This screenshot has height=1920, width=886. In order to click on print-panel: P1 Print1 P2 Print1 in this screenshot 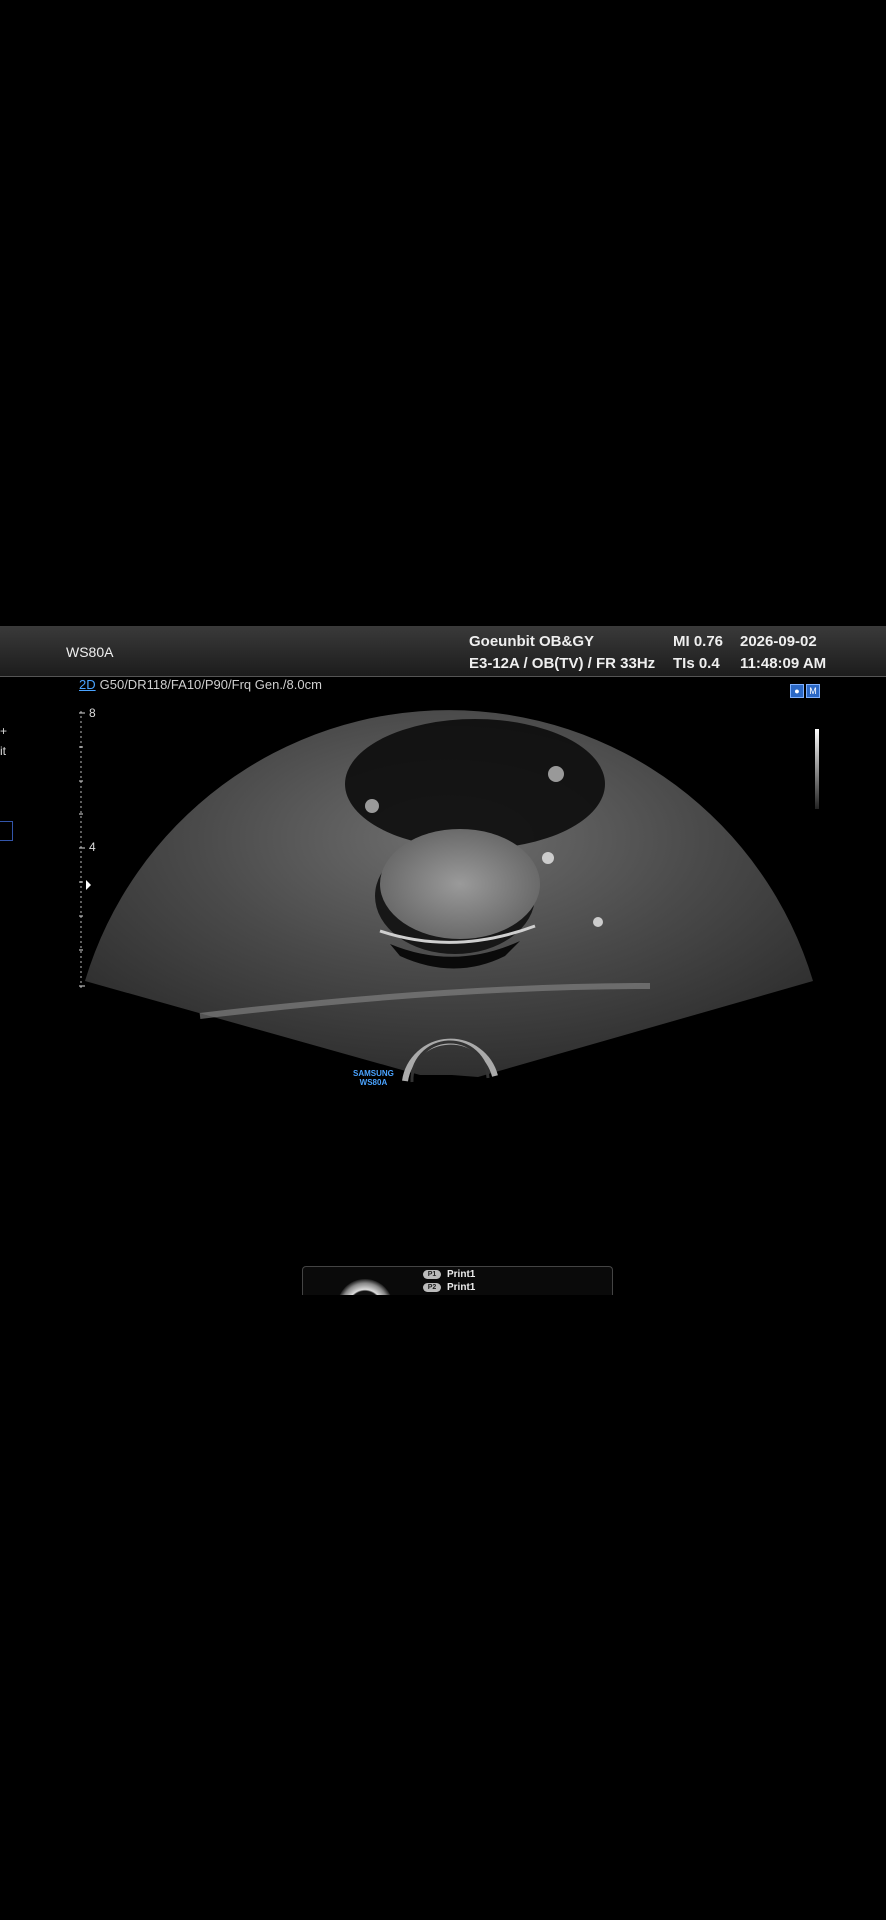, I will do `click(457, 1280)`.